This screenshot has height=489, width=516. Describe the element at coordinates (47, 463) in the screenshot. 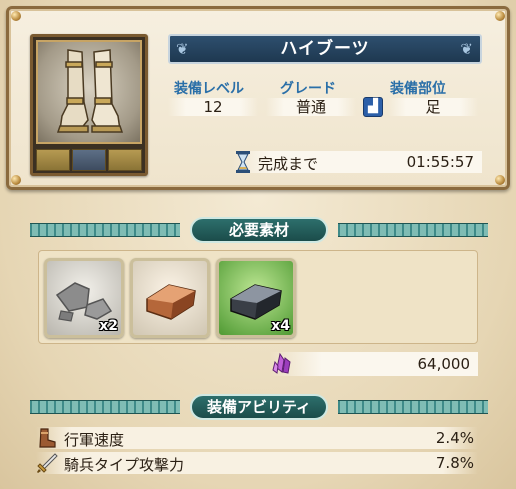

I see `sword-icon` at that location.